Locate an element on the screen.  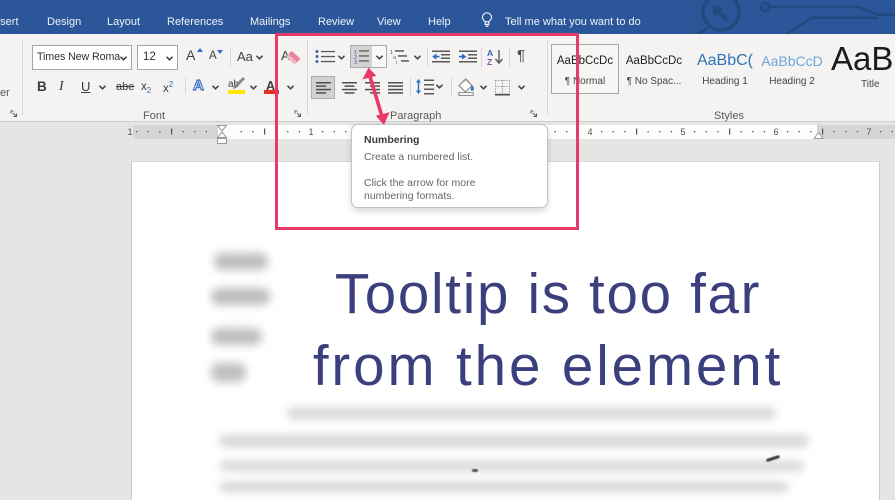
svg-text: 6 is located at coordinates (775, 132).